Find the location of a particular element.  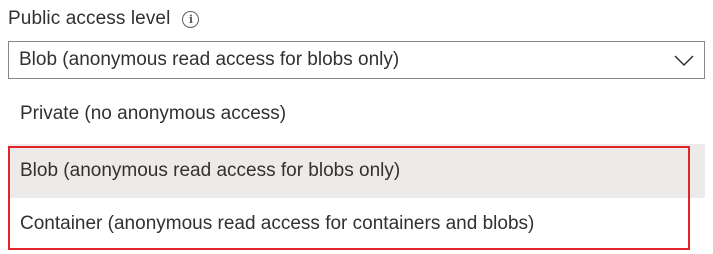

info-icon: i is located at coordinates (191, 19).